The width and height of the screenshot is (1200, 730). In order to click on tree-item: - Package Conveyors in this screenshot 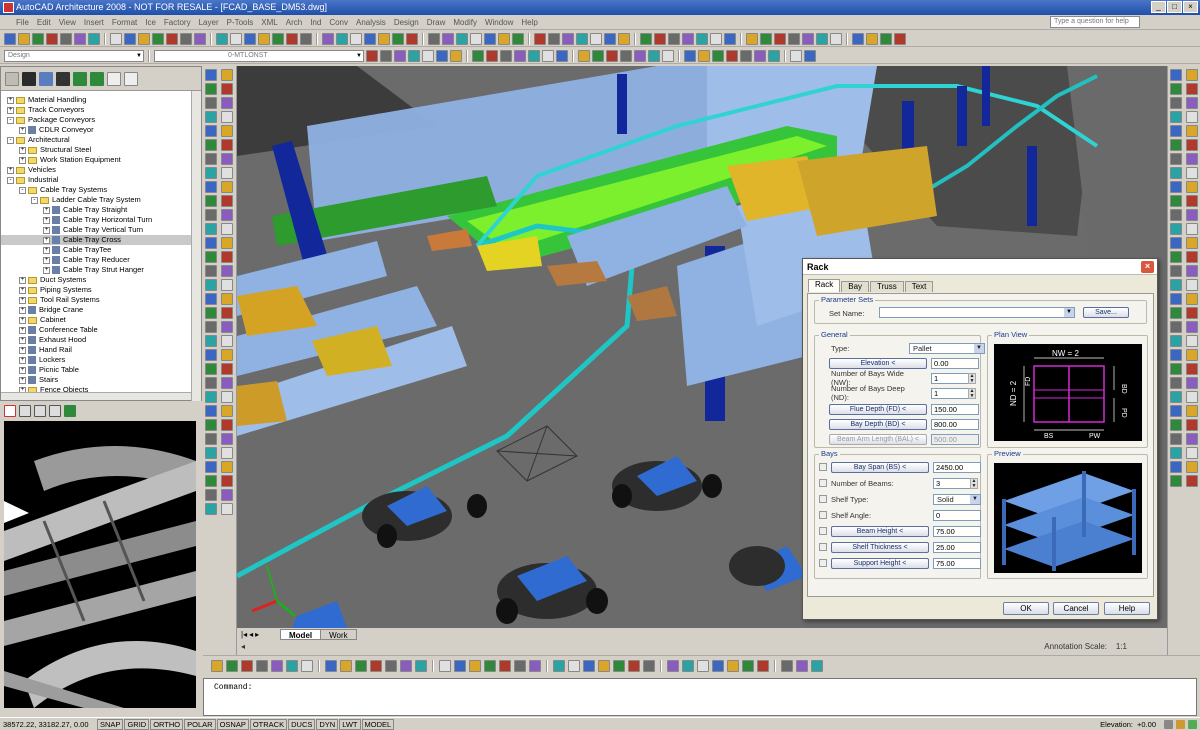, I will do `click(101, 120)`.